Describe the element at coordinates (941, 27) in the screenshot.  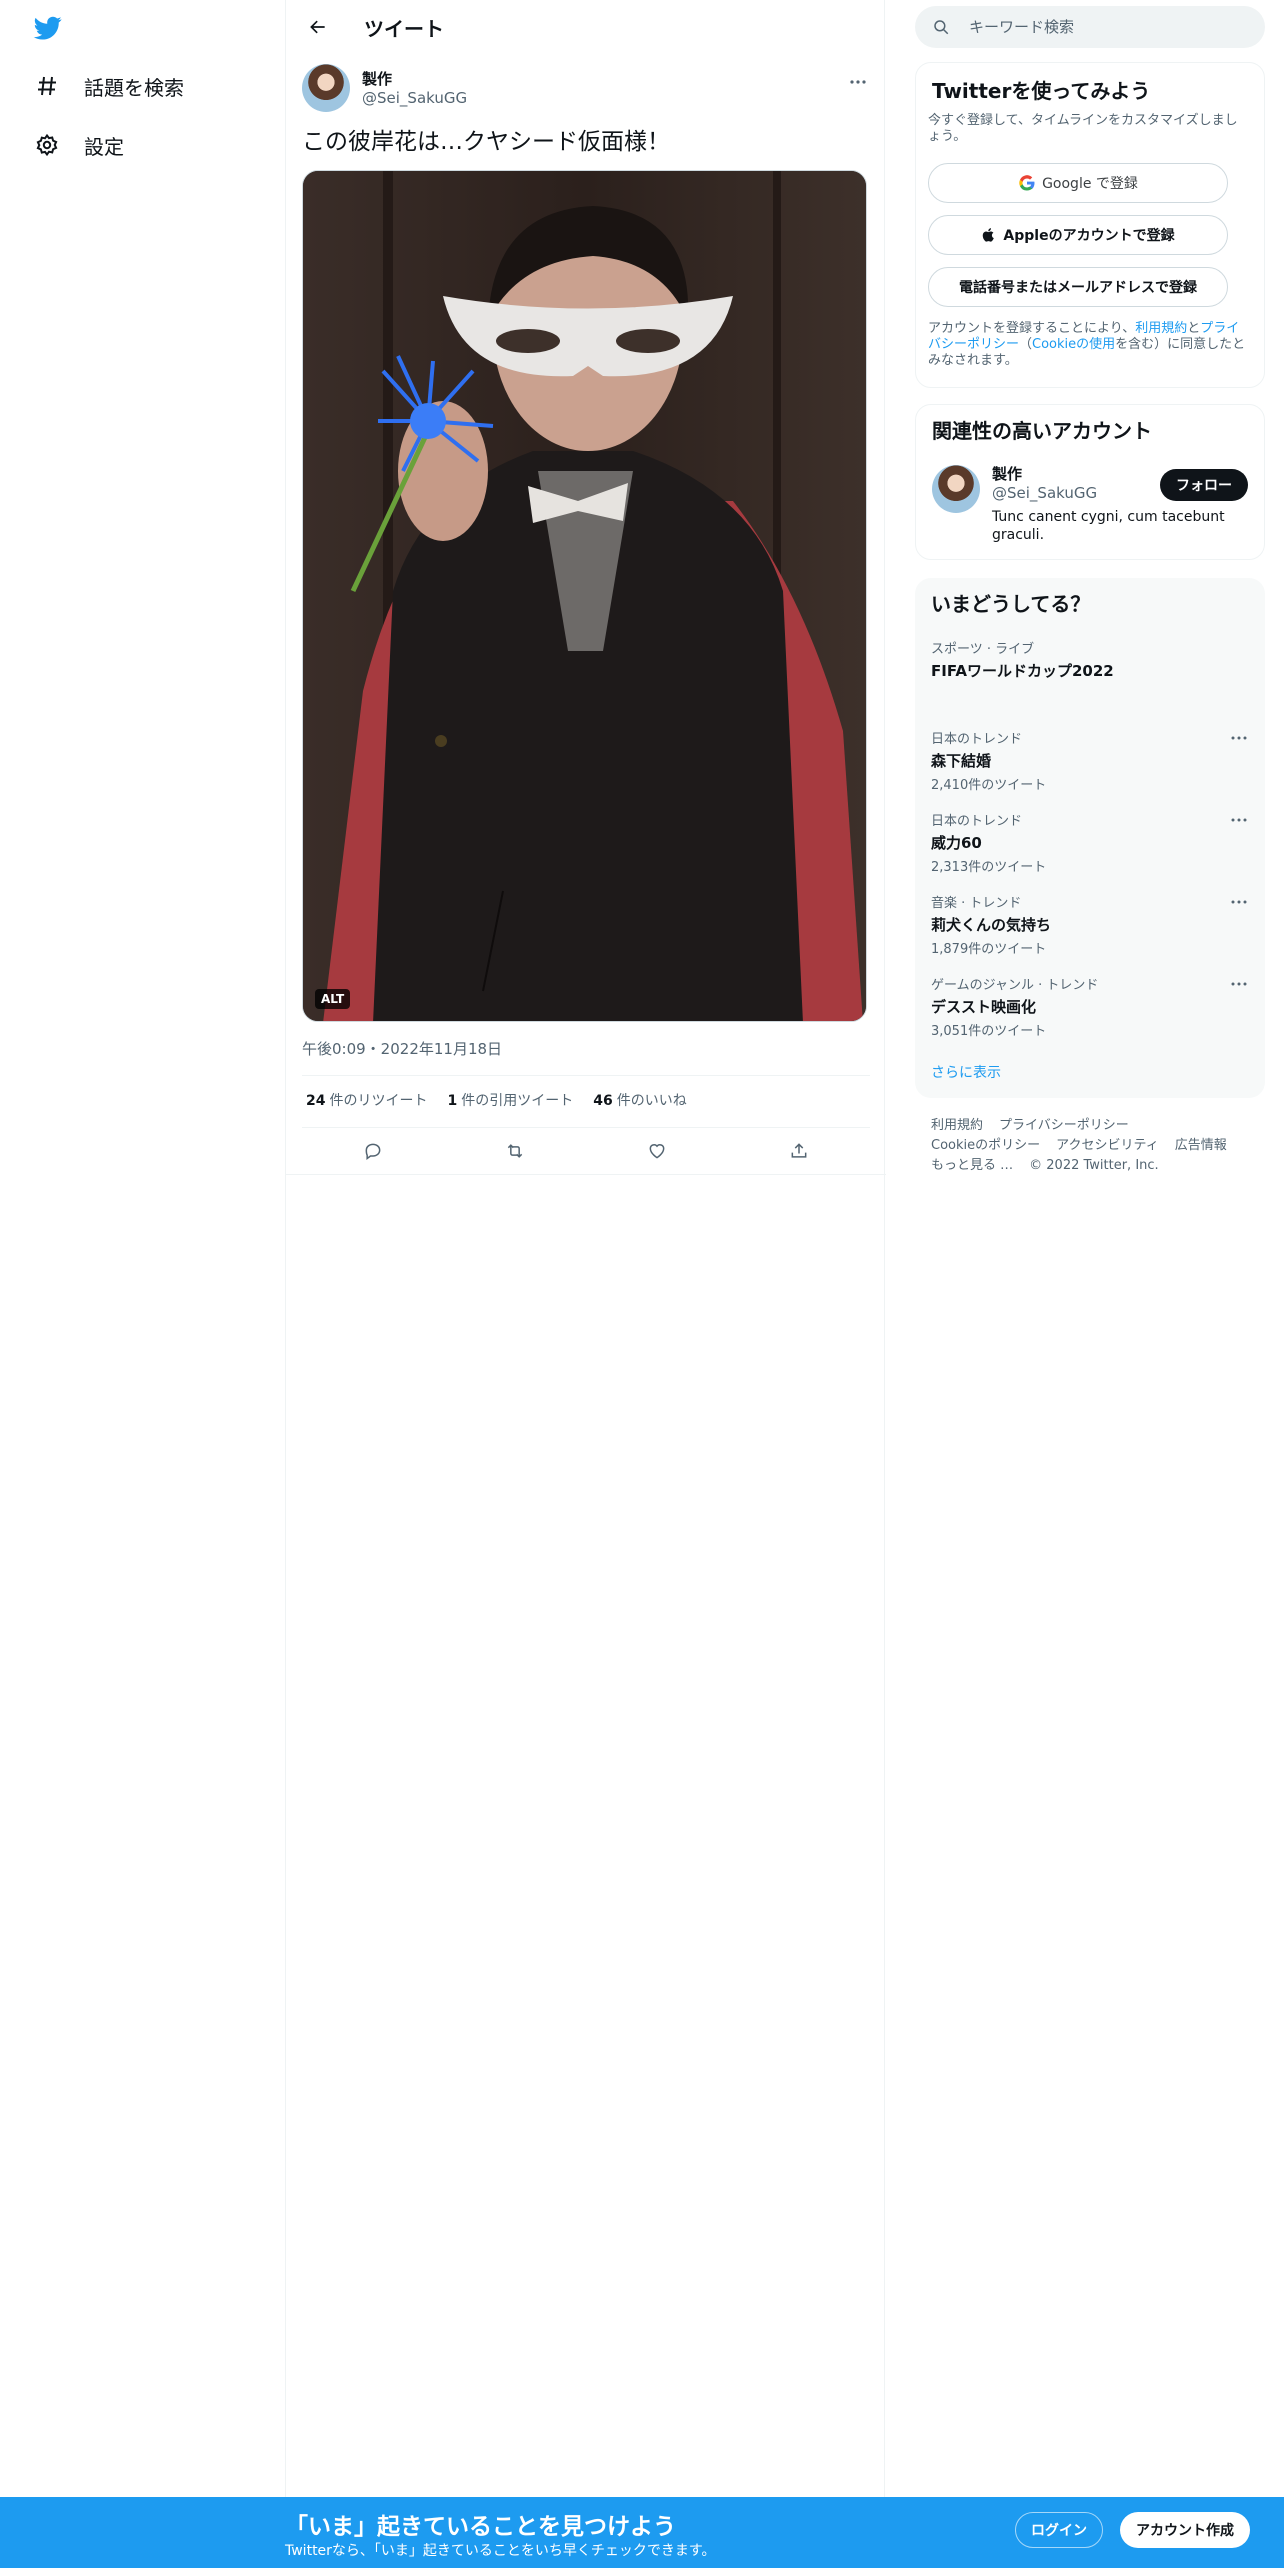
I see `search-icon` at that location.